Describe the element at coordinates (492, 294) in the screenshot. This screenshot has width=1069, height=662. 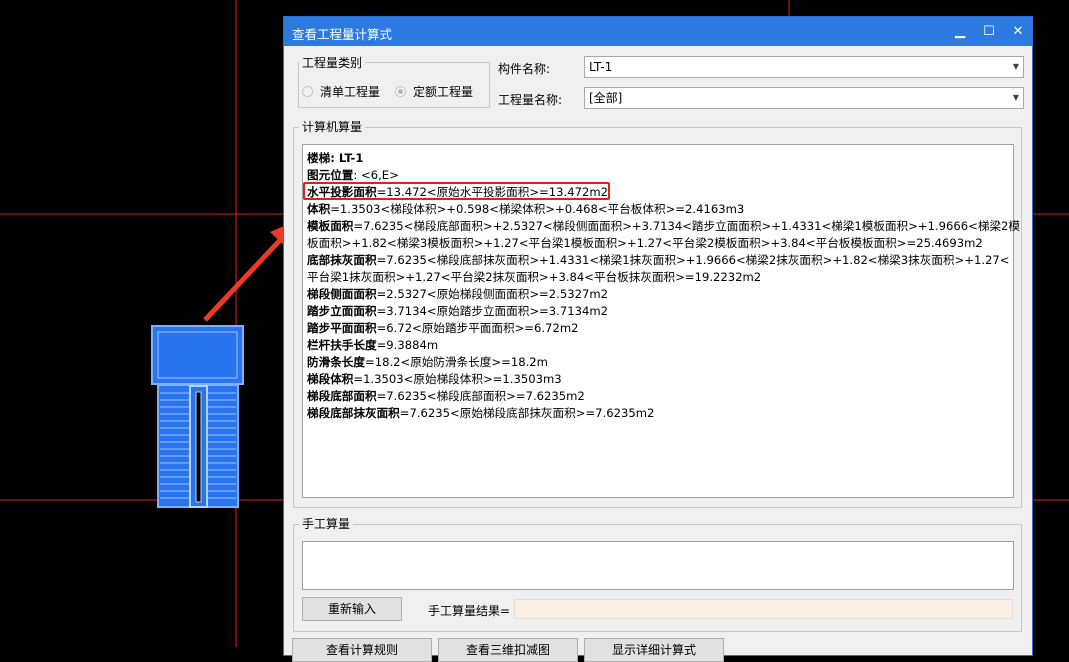
I see `calc-value: =2.5327<原始梯段侧面面积>=2.5327m2` at that location.